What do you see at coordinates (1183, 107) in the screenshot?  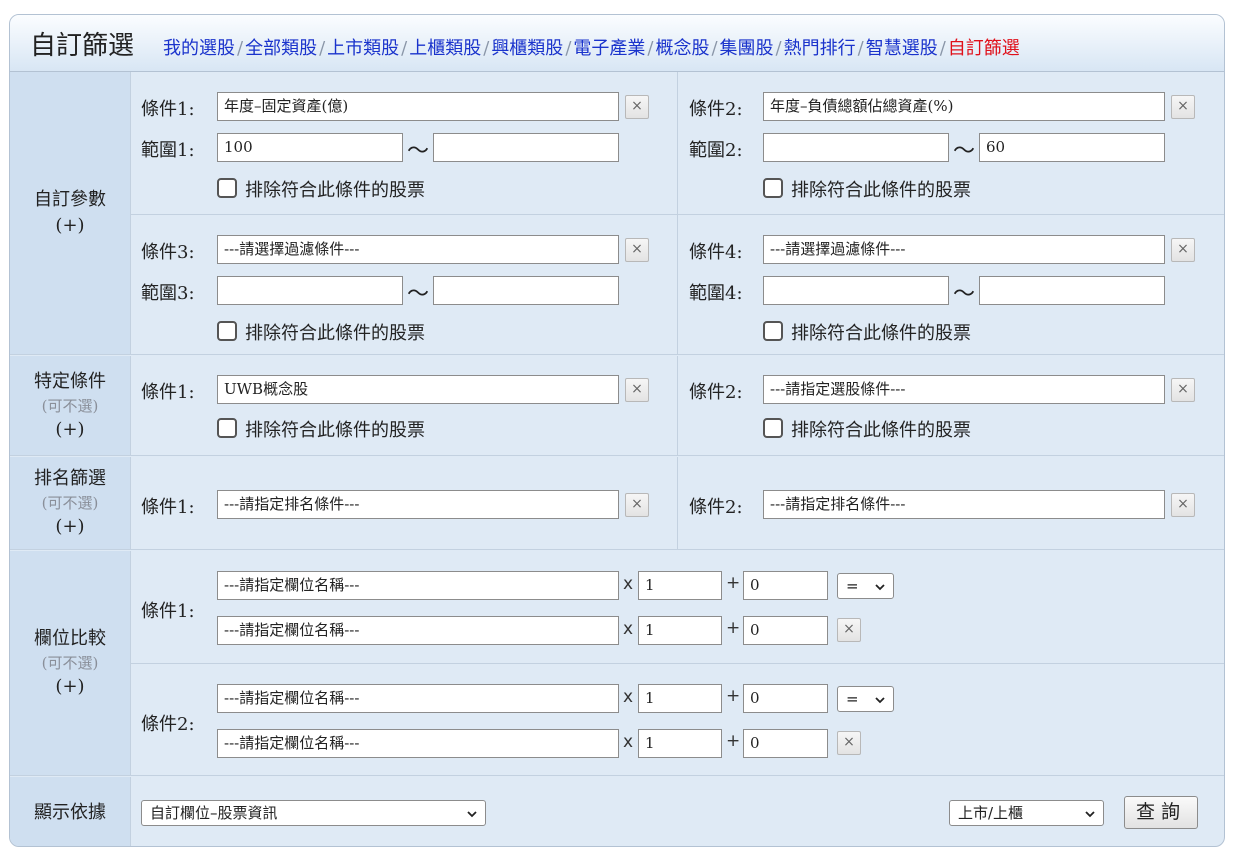 I see `clear-condition-2-button: ×` at bounding box center [1183, 107].